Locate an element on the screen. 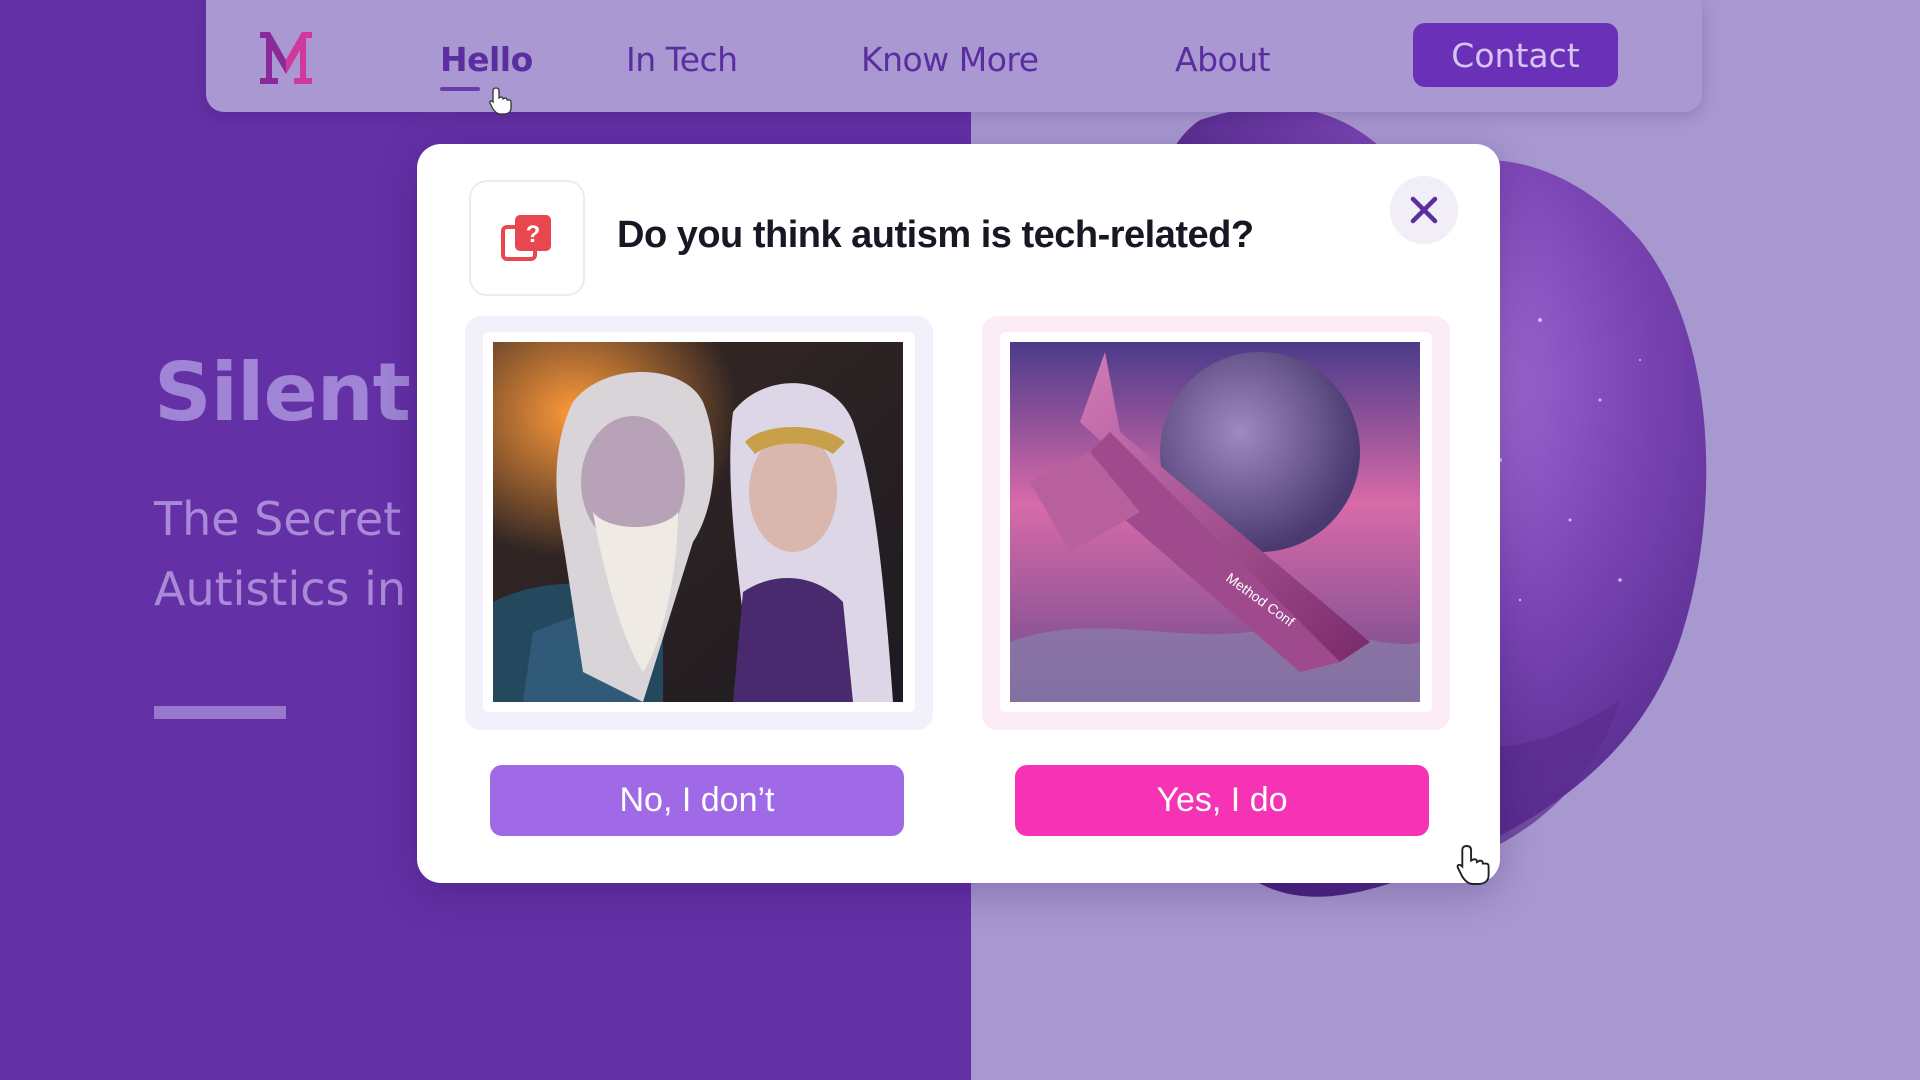  nav-item-know-more: Know More is located at coordinates (950, 59).